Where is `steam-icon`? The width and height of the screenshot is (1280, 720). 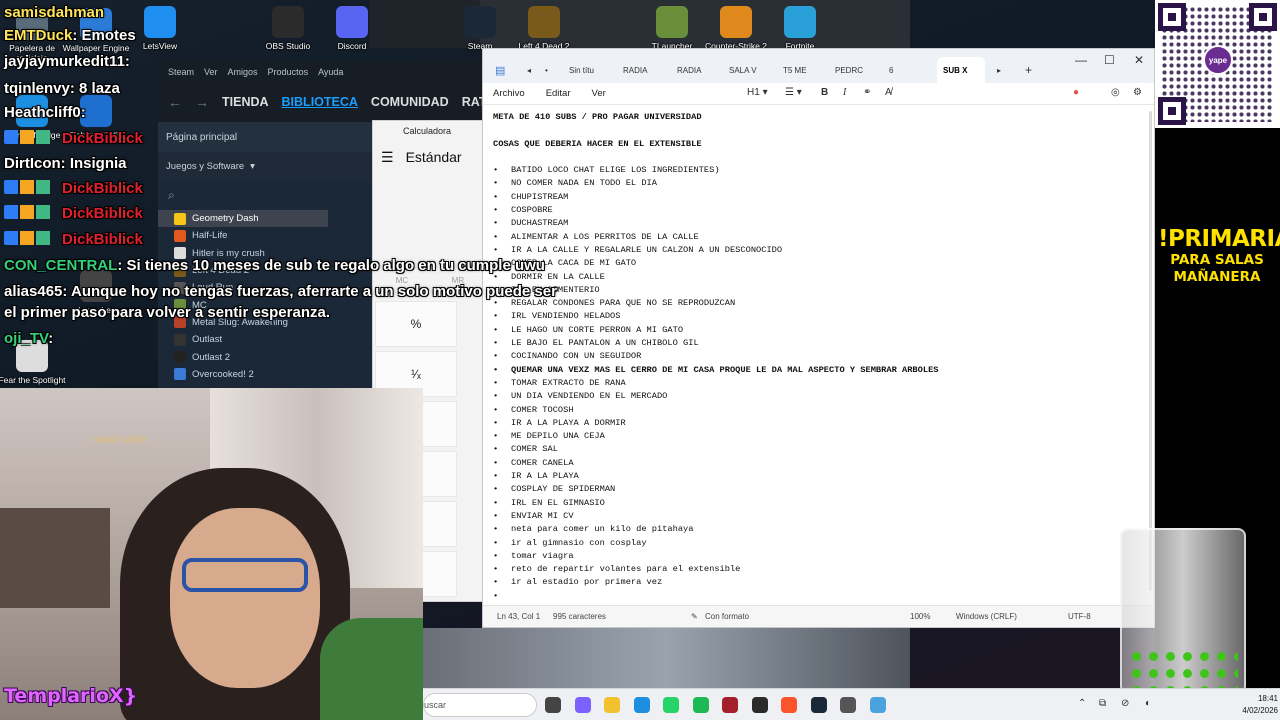 steam-icon is located at coordinates (818, 705).